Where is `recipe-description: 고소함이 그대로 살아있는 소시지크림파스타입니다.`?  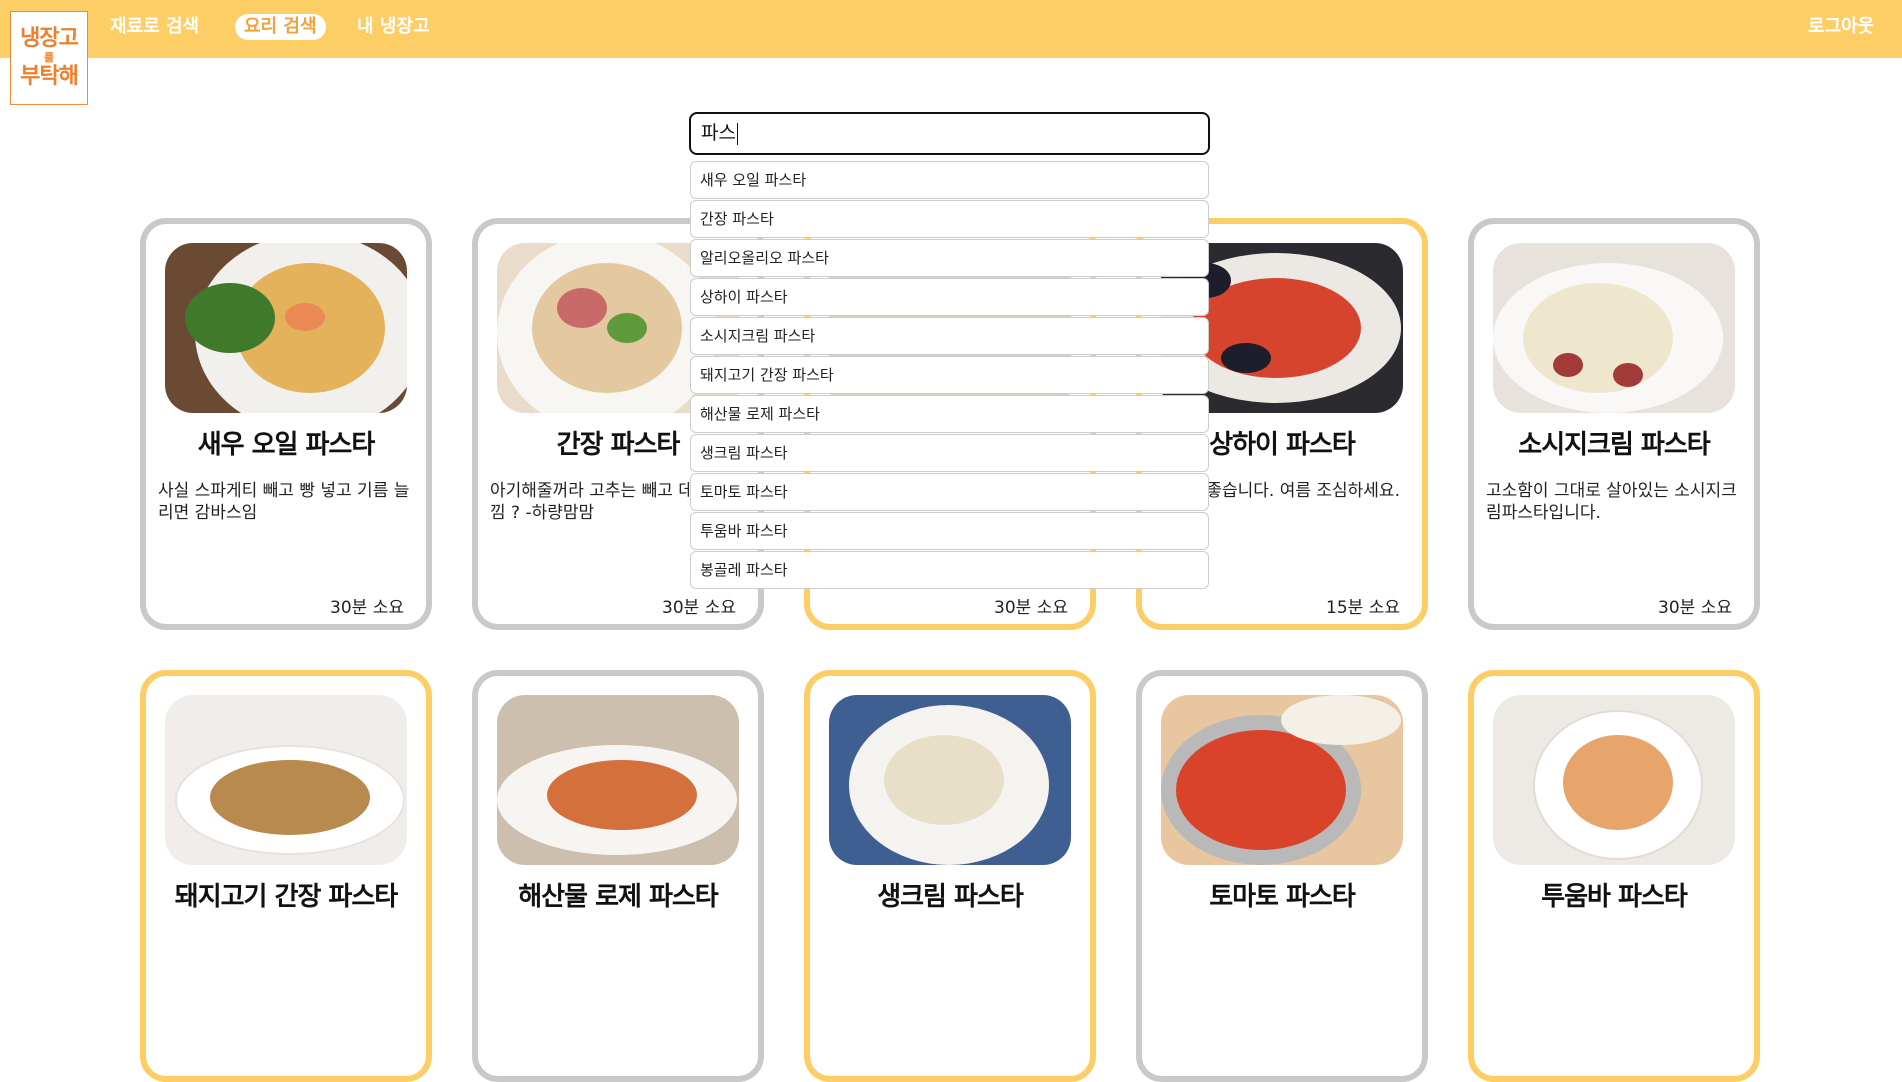 recipe-description: 고소함이 그대로 살아있는 소시지크림파스타입니다. is located at coordinates (1611, 502).